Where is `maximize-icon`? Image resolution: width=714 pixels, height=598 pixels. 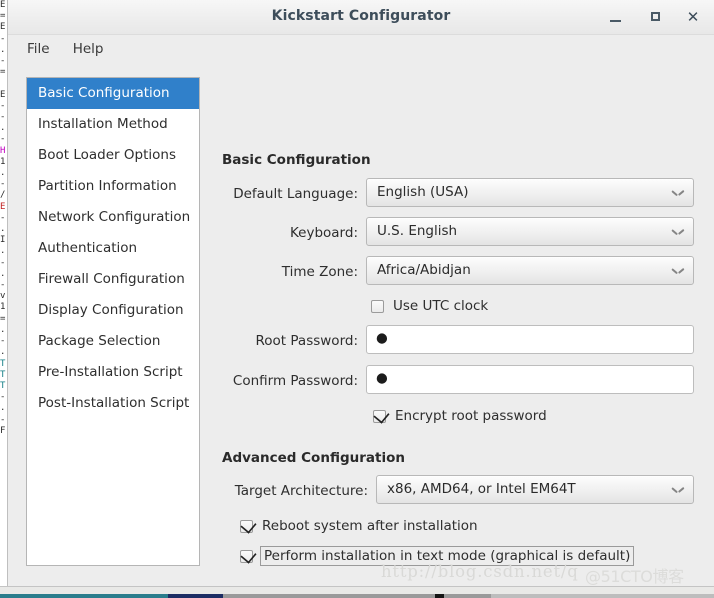 maximize-icon is located at coordinates (655, 16).